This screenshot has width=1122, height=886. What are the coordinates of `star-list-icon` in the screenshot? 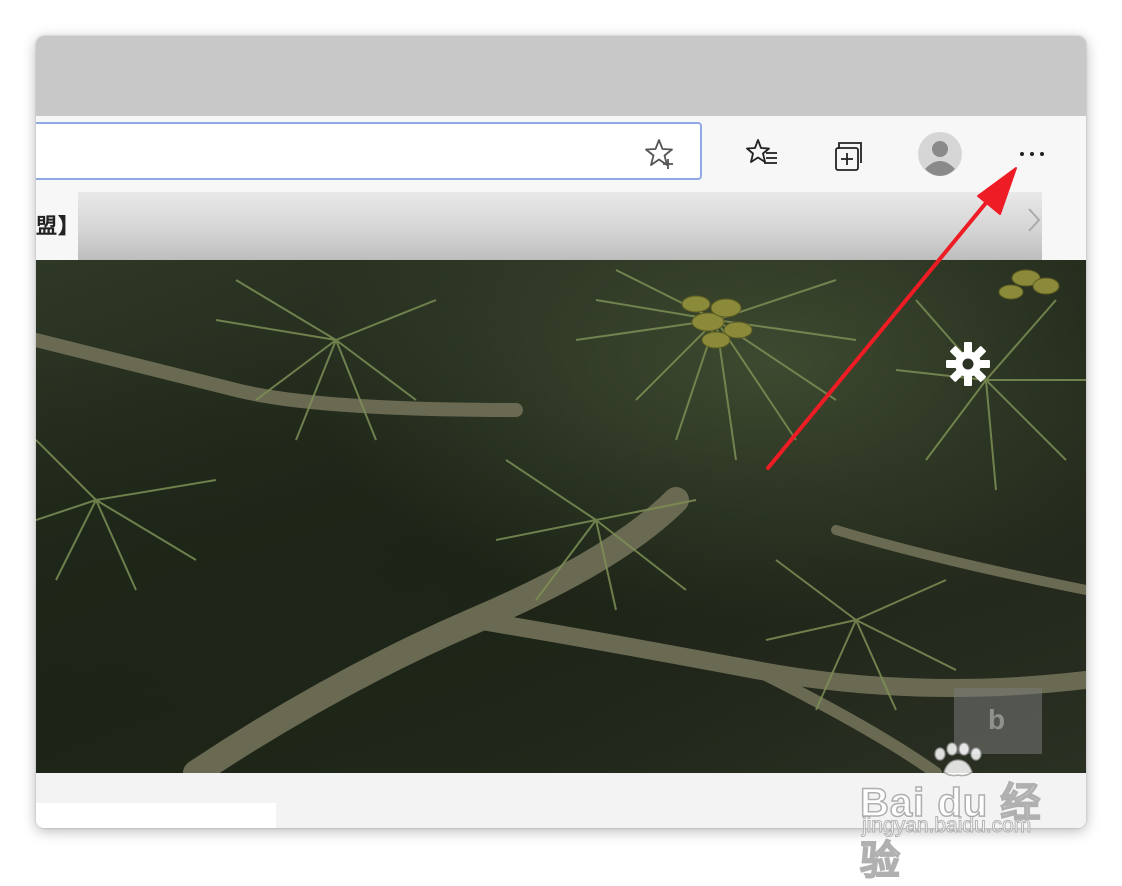 It's located at (761, 151).